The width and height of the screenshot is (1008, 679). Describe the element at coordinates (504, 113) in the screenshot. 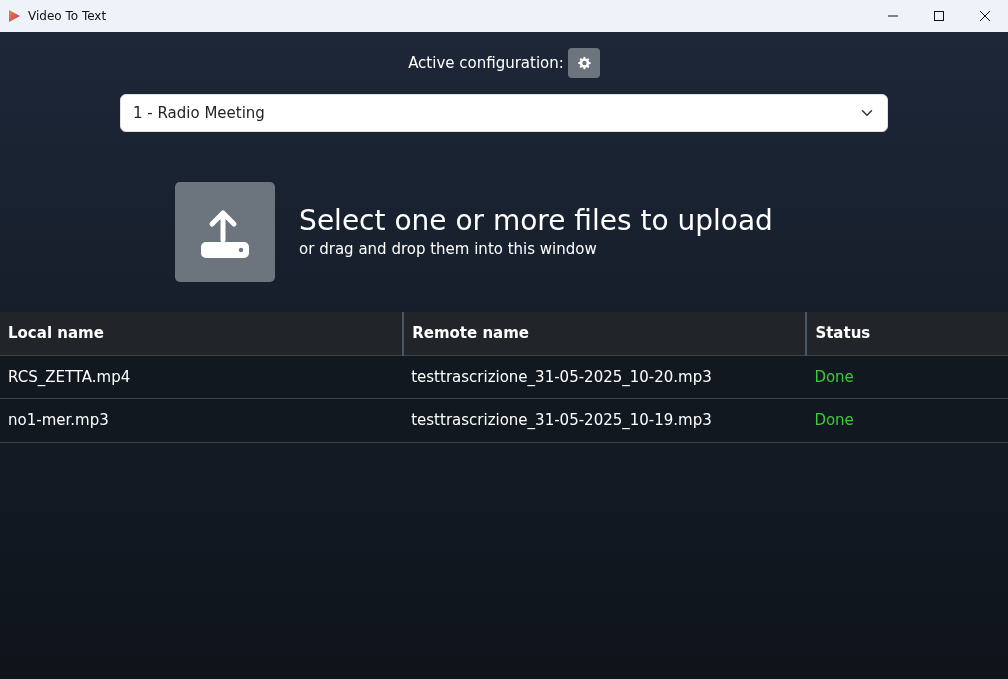

I see `configuration-dropdown: 1 - Radio Meeting` at that location.